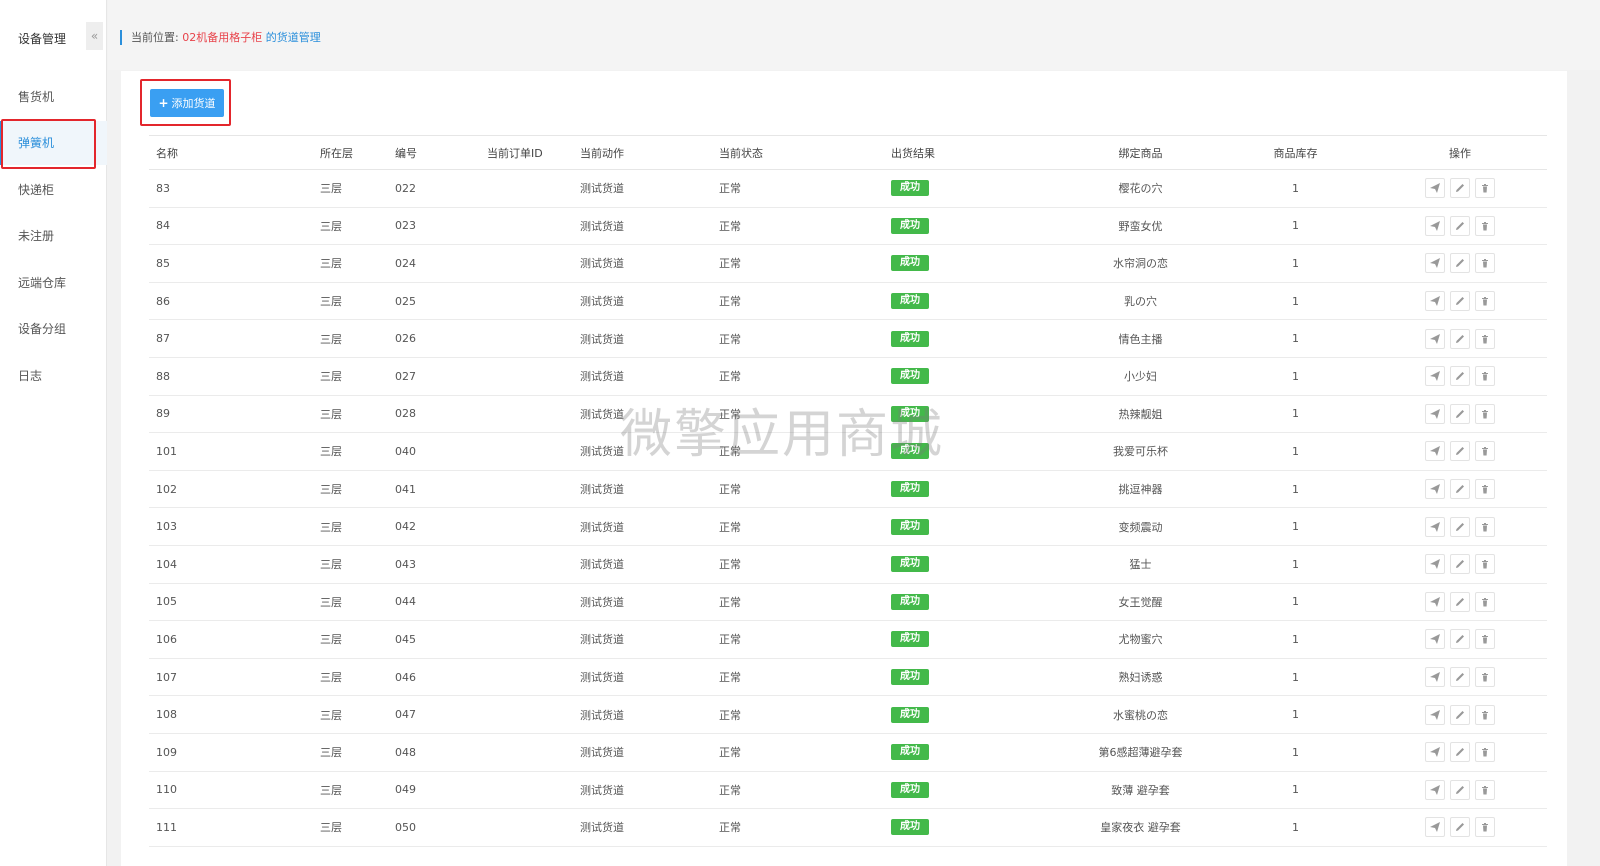  I want to click on sidebar-item-remote-warehouse: 远端仓库, so click(53, 283).